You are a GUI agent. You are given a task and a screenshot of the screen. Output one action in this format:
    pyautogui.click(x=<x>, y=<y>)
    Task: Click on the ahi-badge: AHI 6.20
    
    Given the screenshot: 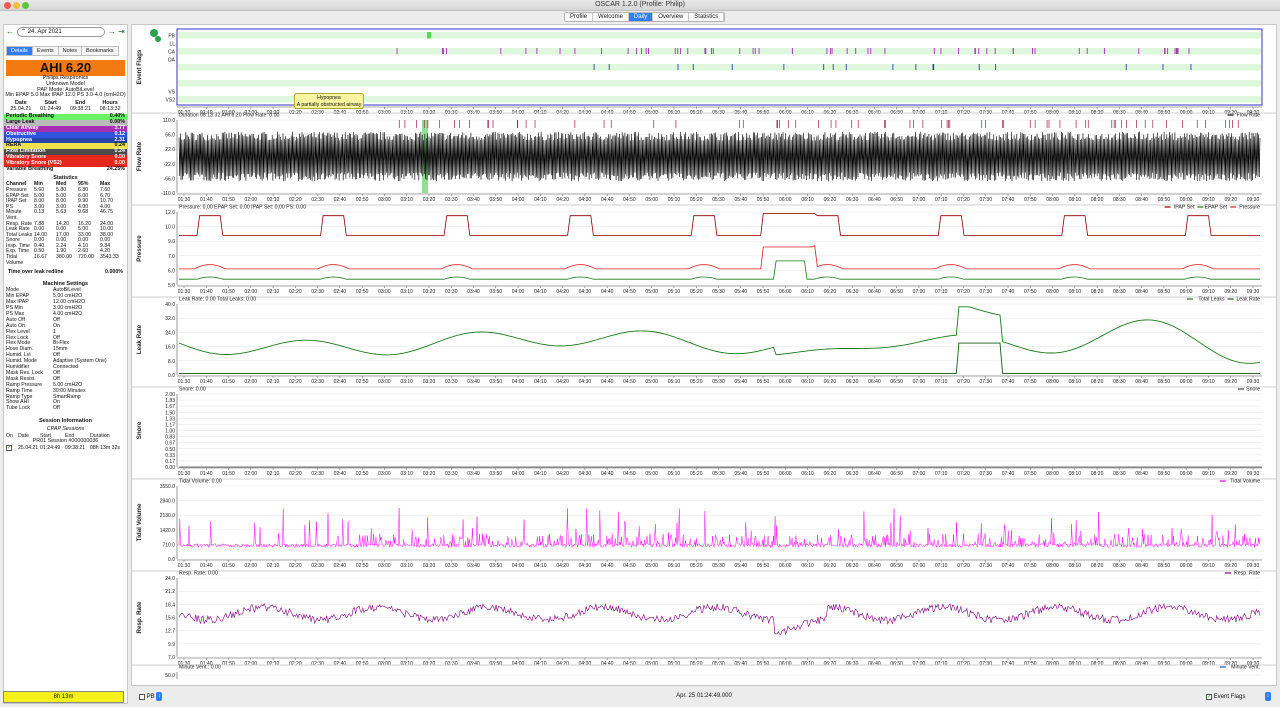 What is the action you would take?
    pyautogui.click(x=65, y=68)
    